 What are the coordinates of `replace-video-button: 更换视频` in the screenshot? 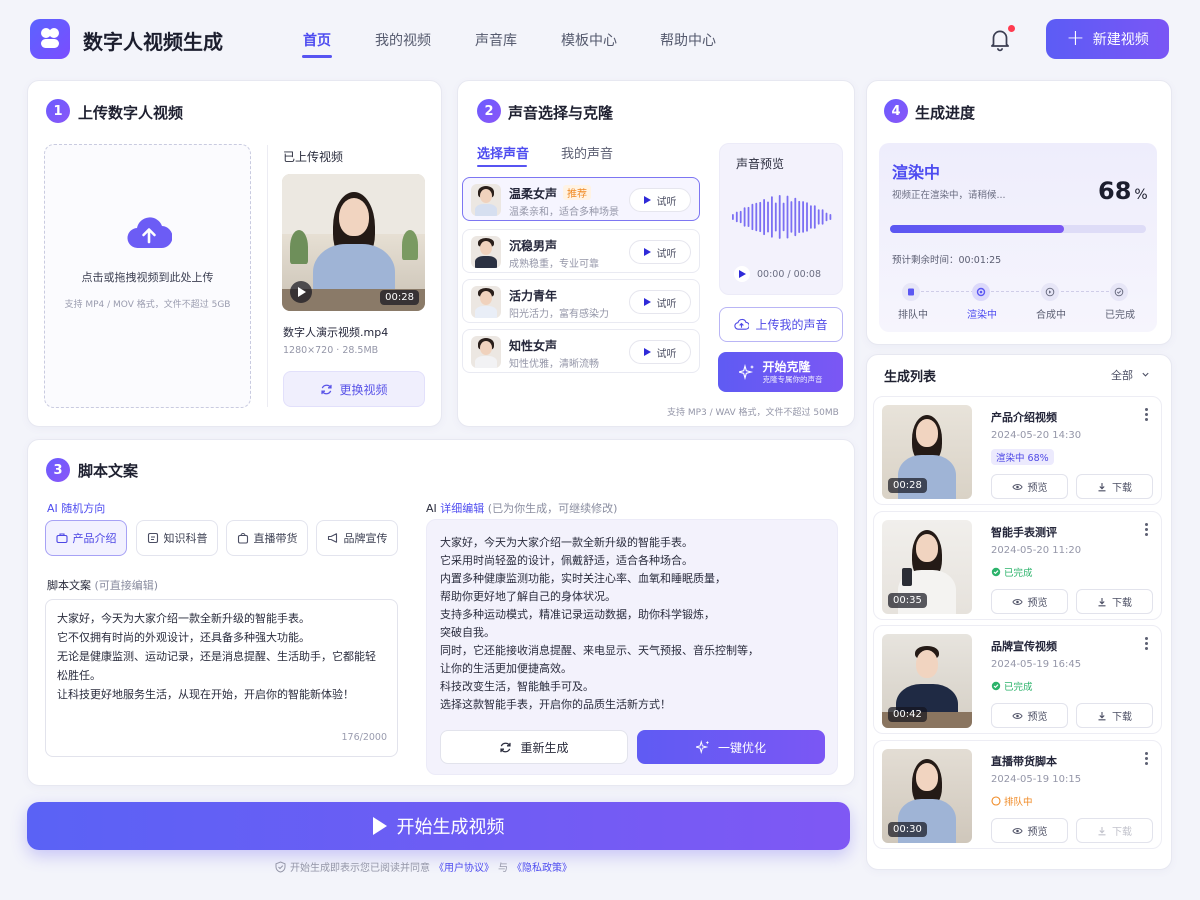 It's located at (354, 389).